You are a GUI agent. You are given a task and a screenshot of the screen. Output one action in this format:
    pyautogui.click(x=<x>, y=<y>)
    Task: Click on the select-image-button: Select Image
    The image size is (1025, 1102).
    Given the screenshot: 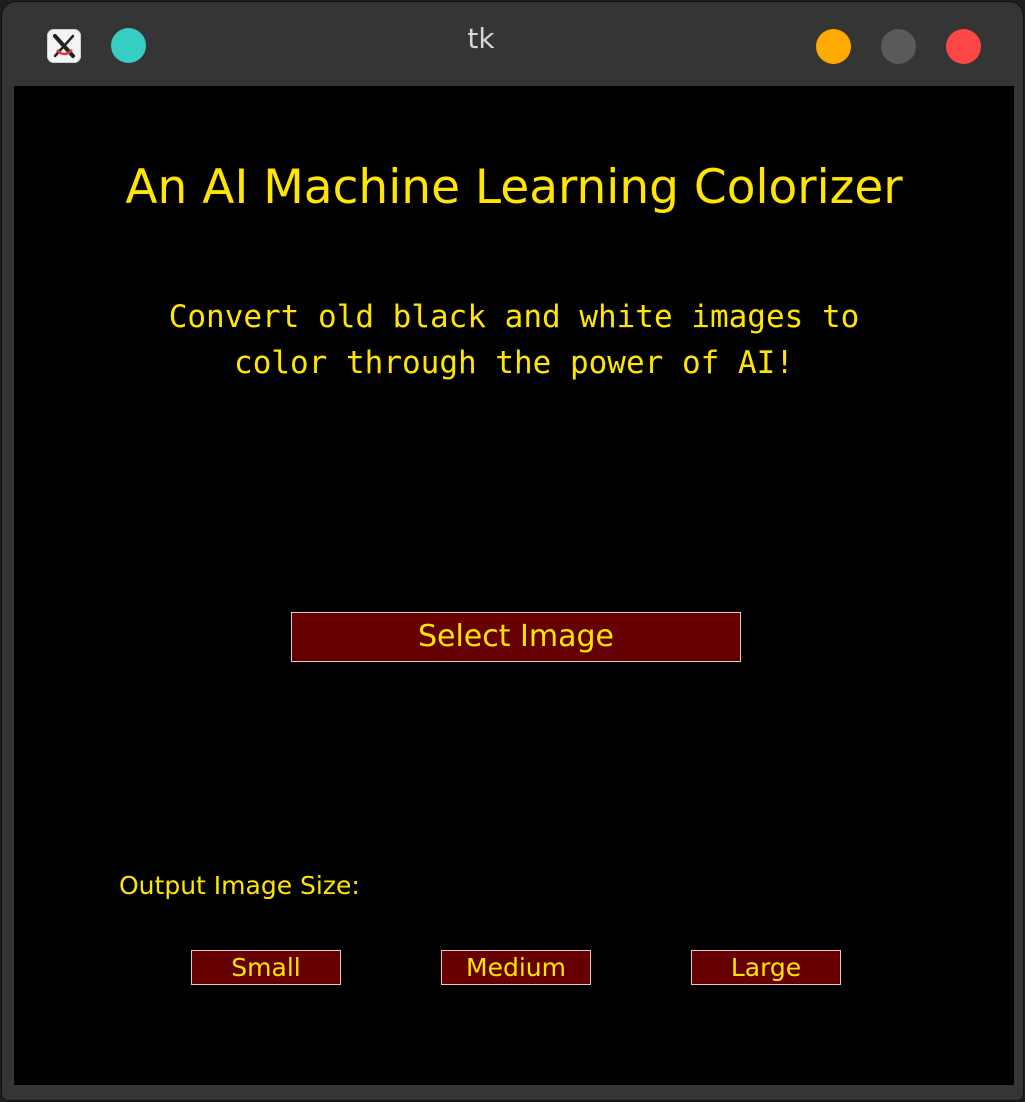 What is the action you would take?
    pyautogui.click(x=516, y=637)
    